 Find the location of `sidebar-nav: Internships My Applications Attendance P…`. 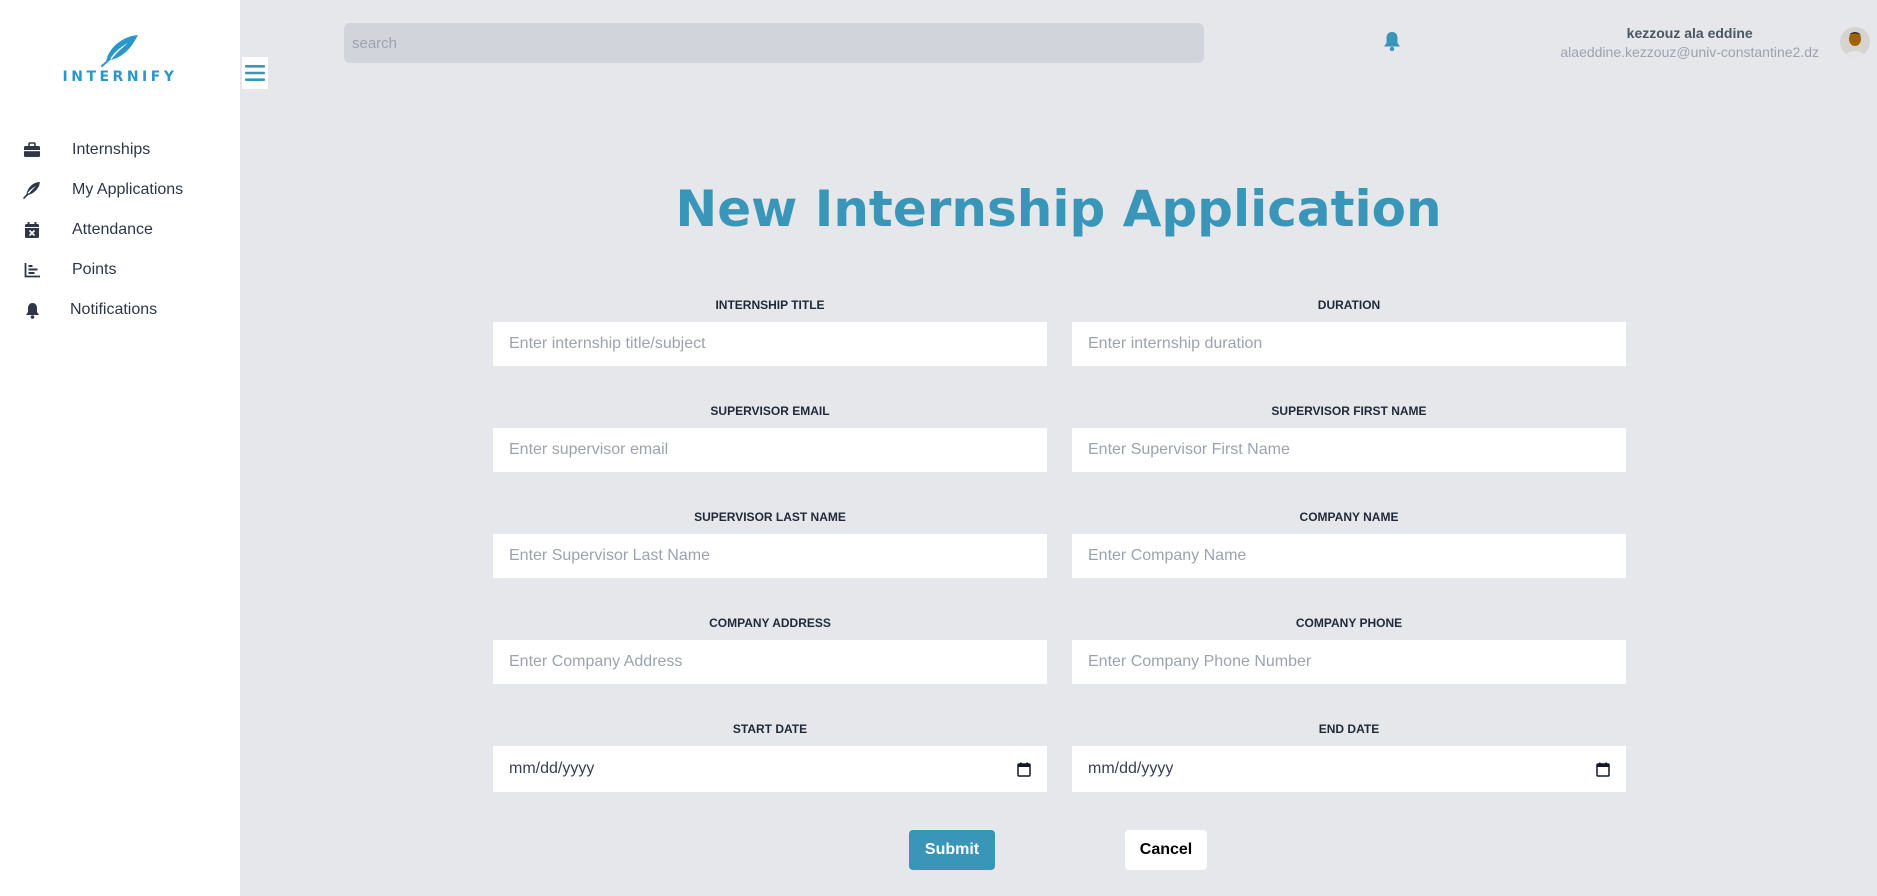

sidebar-nav: Internships My Applications Attendance P… is located at coordinates (120, 230).